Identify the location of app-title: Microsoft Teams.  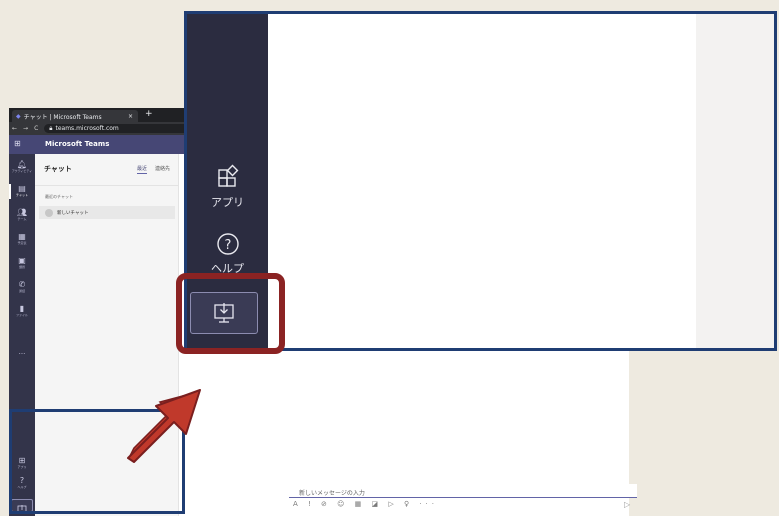
(77, 144).